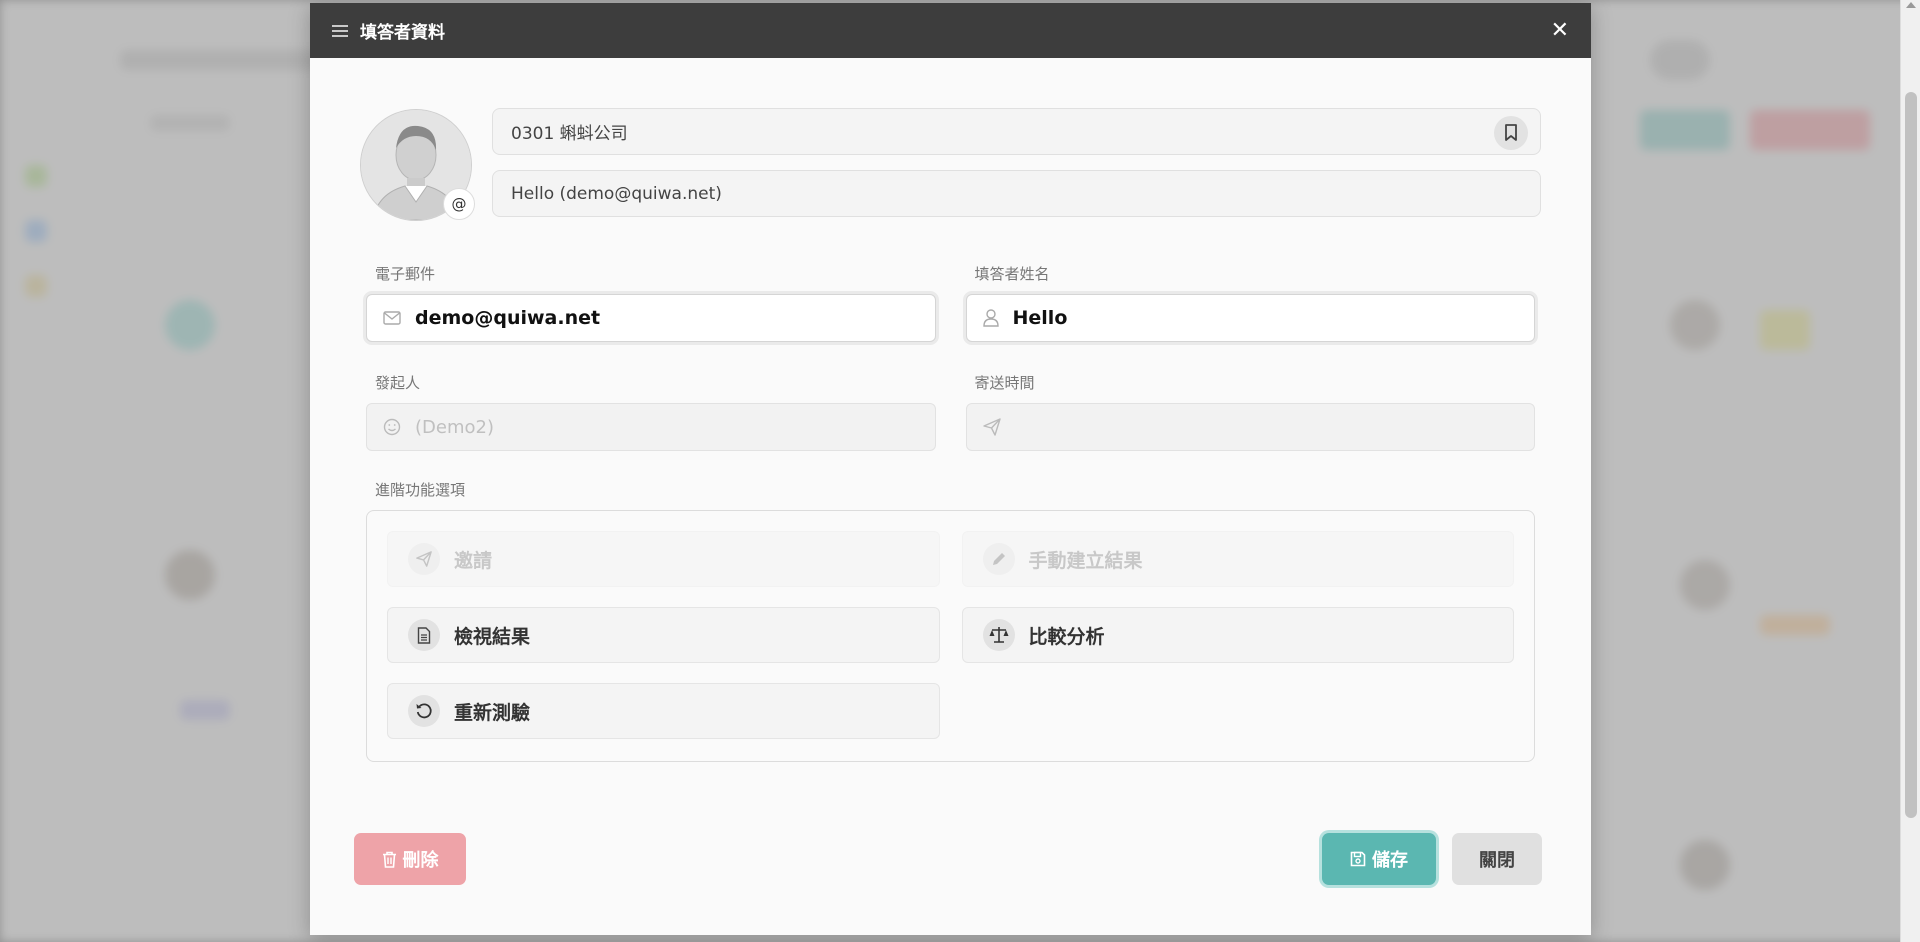 The width and height of the screenshot is (1920, 942). What do you see at coordinates (405, 274) in the screenshot?
I see `email-label: 電子郵件` at bounding box center [405, 274].